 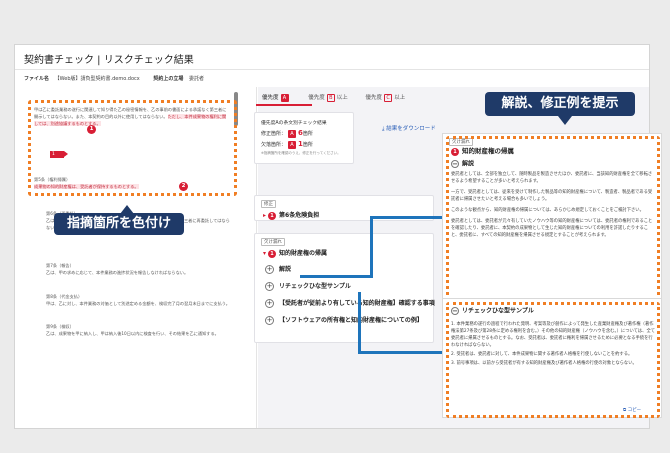 What do you see at coordinates (91, 129) in the screenshot?
I see `marker-1: 1` at bounding box center [91, 129].